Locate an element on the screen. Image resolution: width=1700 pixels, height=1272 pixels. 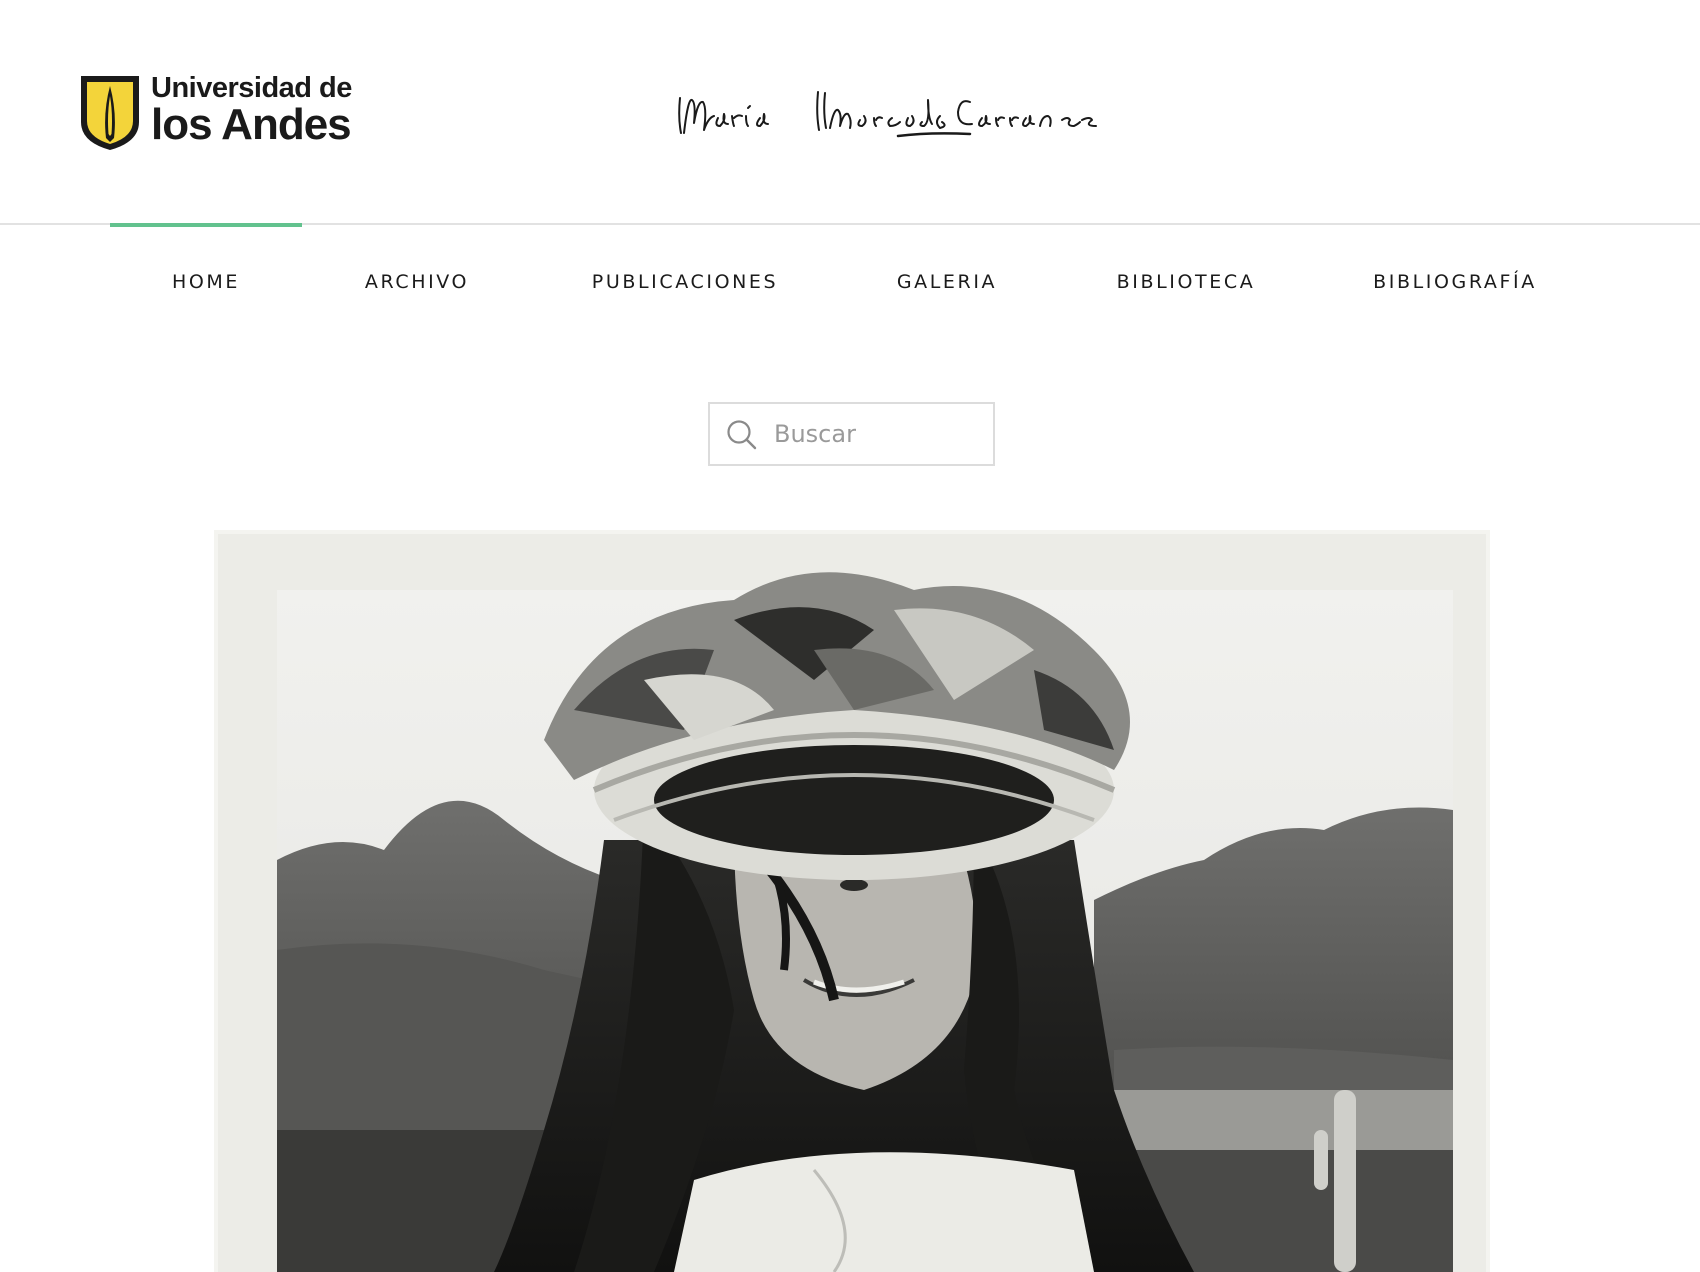
nav-item-publicaciones: PUBLICACIONES is located at coordinates (685, 275).